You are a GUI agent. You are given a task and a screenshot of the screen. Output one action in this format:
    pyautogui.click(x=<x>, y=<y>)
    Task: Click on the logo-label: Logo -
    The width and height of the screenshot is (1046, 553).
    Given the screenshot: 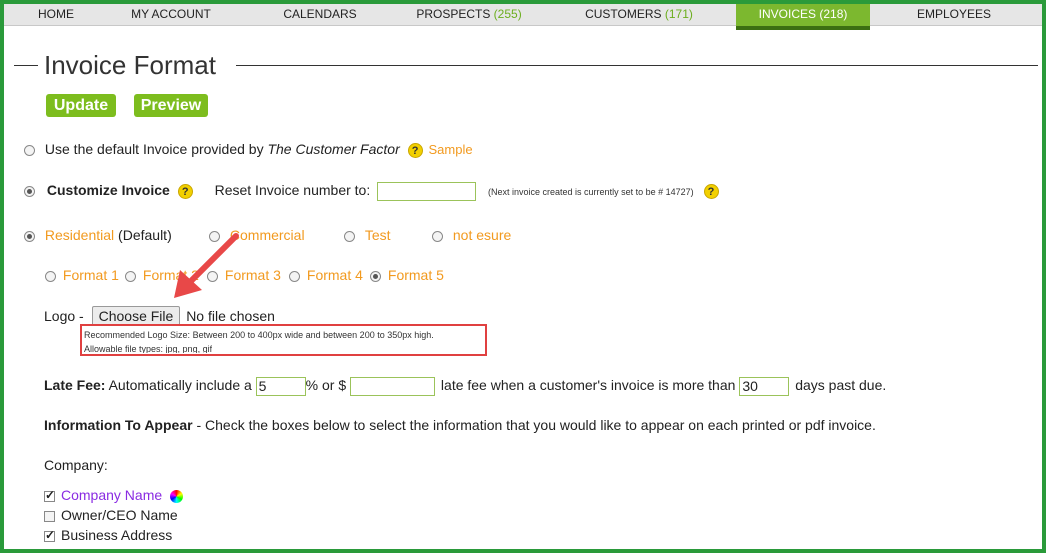 What is the action you would take?
    pyautogui.click(x=64, y=316)
    